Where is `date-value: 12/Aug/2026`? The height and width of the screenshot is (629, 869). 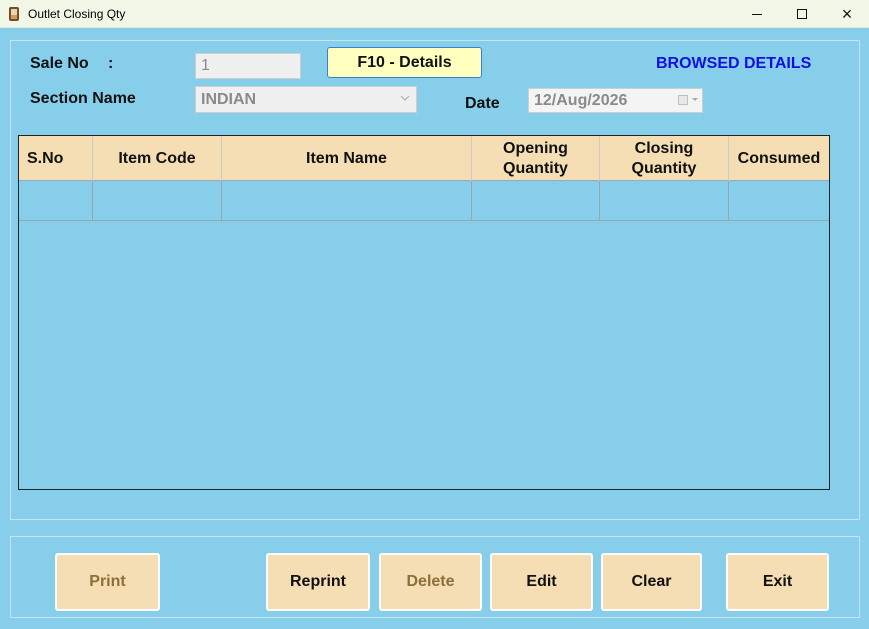
date-value: 12/Aug/2026 is located at coordinates (581, 100).